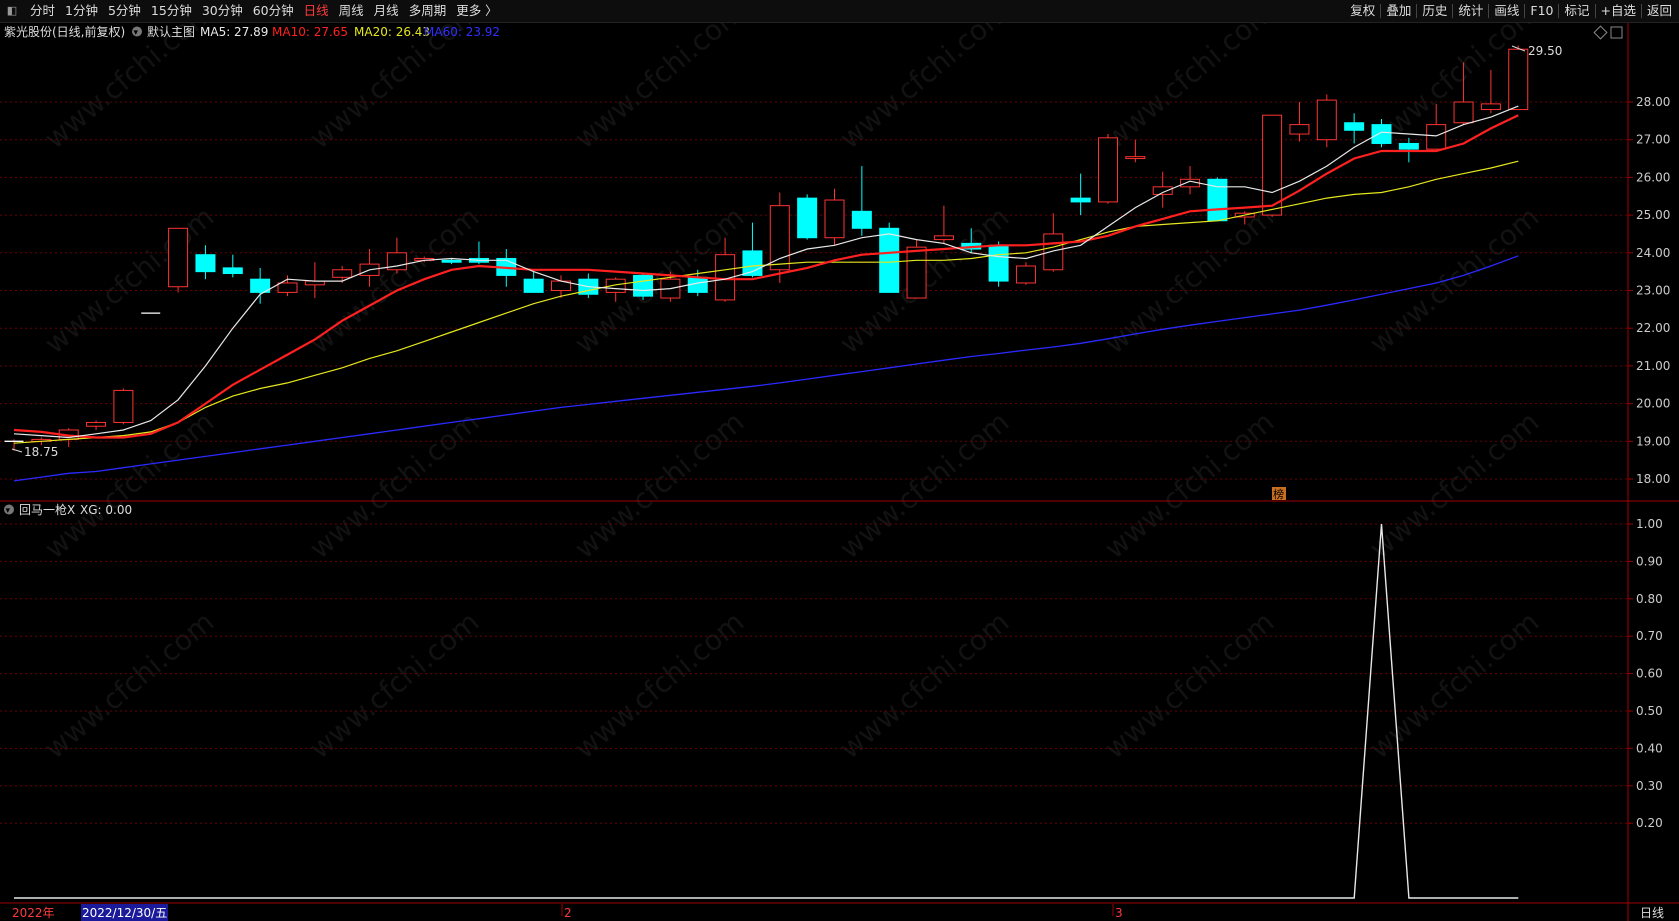 Image resolution: width=1679 pixels, height=921 pixels. Describe the element at coordinates (47, 509) in the screenshot. I see `indicator-name: 回马一枪X` at that location.